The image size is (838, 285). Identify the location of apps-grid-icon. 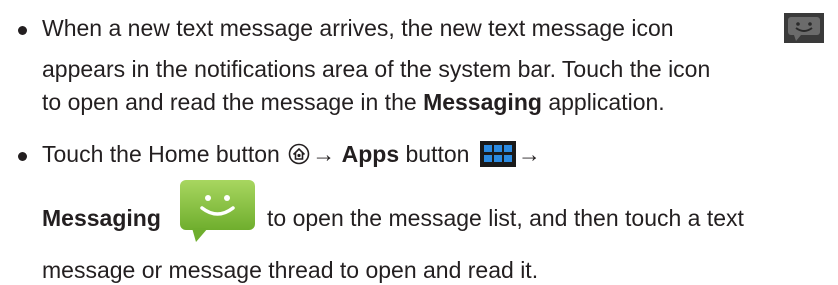
(497, 157).